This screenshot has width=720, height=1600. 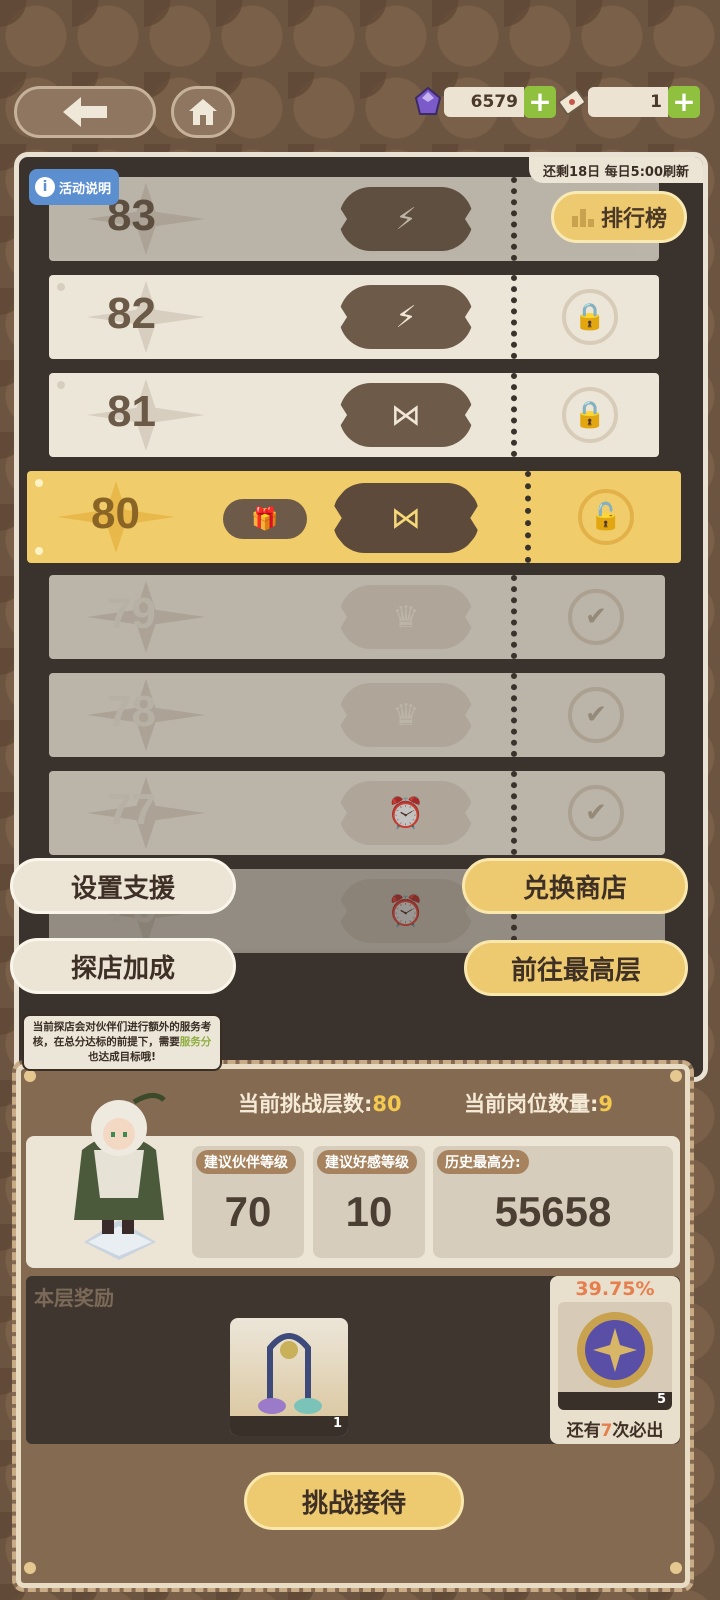 I want to click on current-post-label: 当前岗位数量:, so click(x=531, y=1104).